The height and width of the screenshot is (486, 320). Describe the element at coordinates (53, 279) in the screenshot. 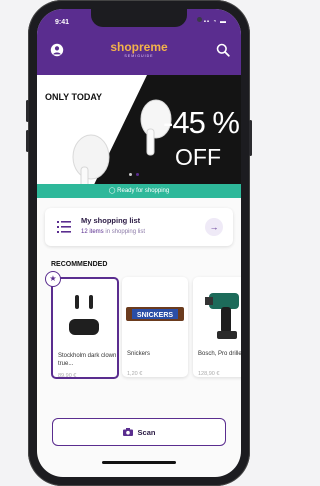

I see `star-icon: ★` at that location.